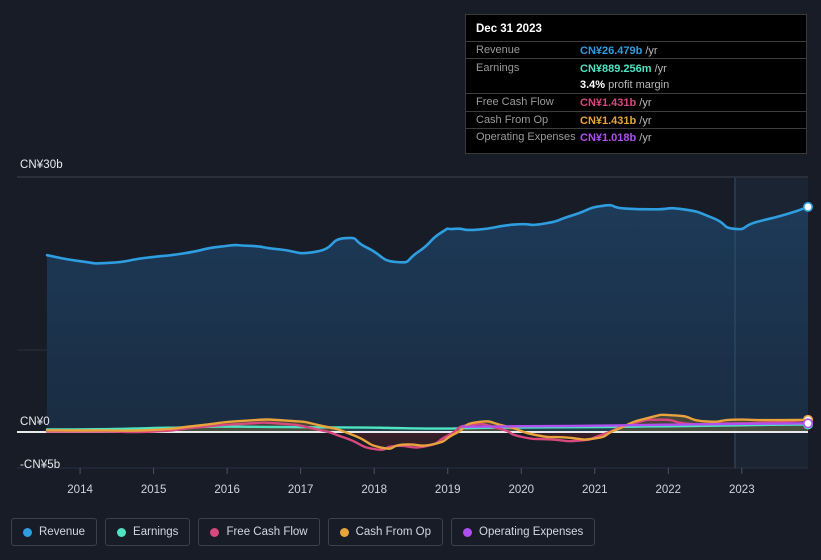  I want to click on tooltip-row-free-cash-flow: Free Cash Flow CN¥1.431b/yr, so click(636, 101).